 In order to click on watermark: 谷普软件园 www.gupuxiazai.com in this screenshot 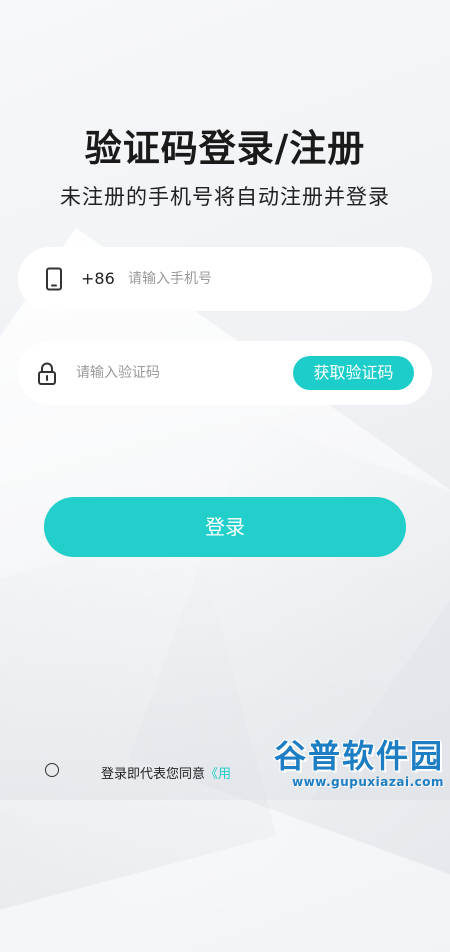, I will do `click(348, 769)`.